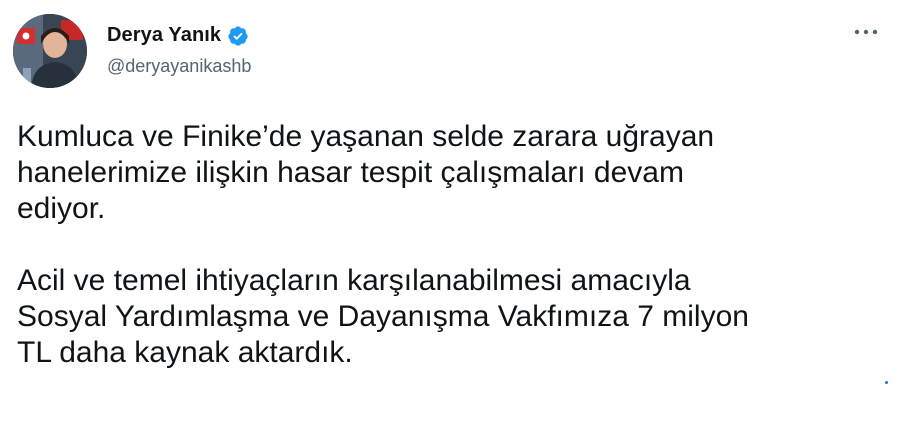 This screenshot has height=423, width=900. I want to click on more-options-icon, so click(866, 32).